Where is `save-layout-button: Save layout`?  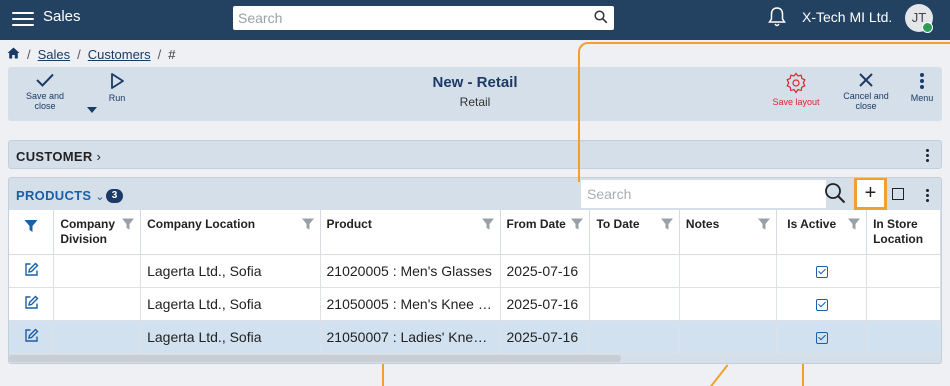
save-layout-button: Save layout is located at coordinates (796, 89).